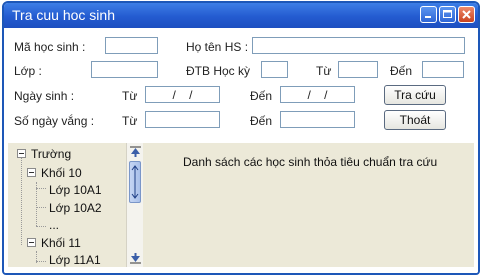 The height and width of the screenshot is (278, 484). I want to click on search-button: Tra cứu, so click(415, 95).